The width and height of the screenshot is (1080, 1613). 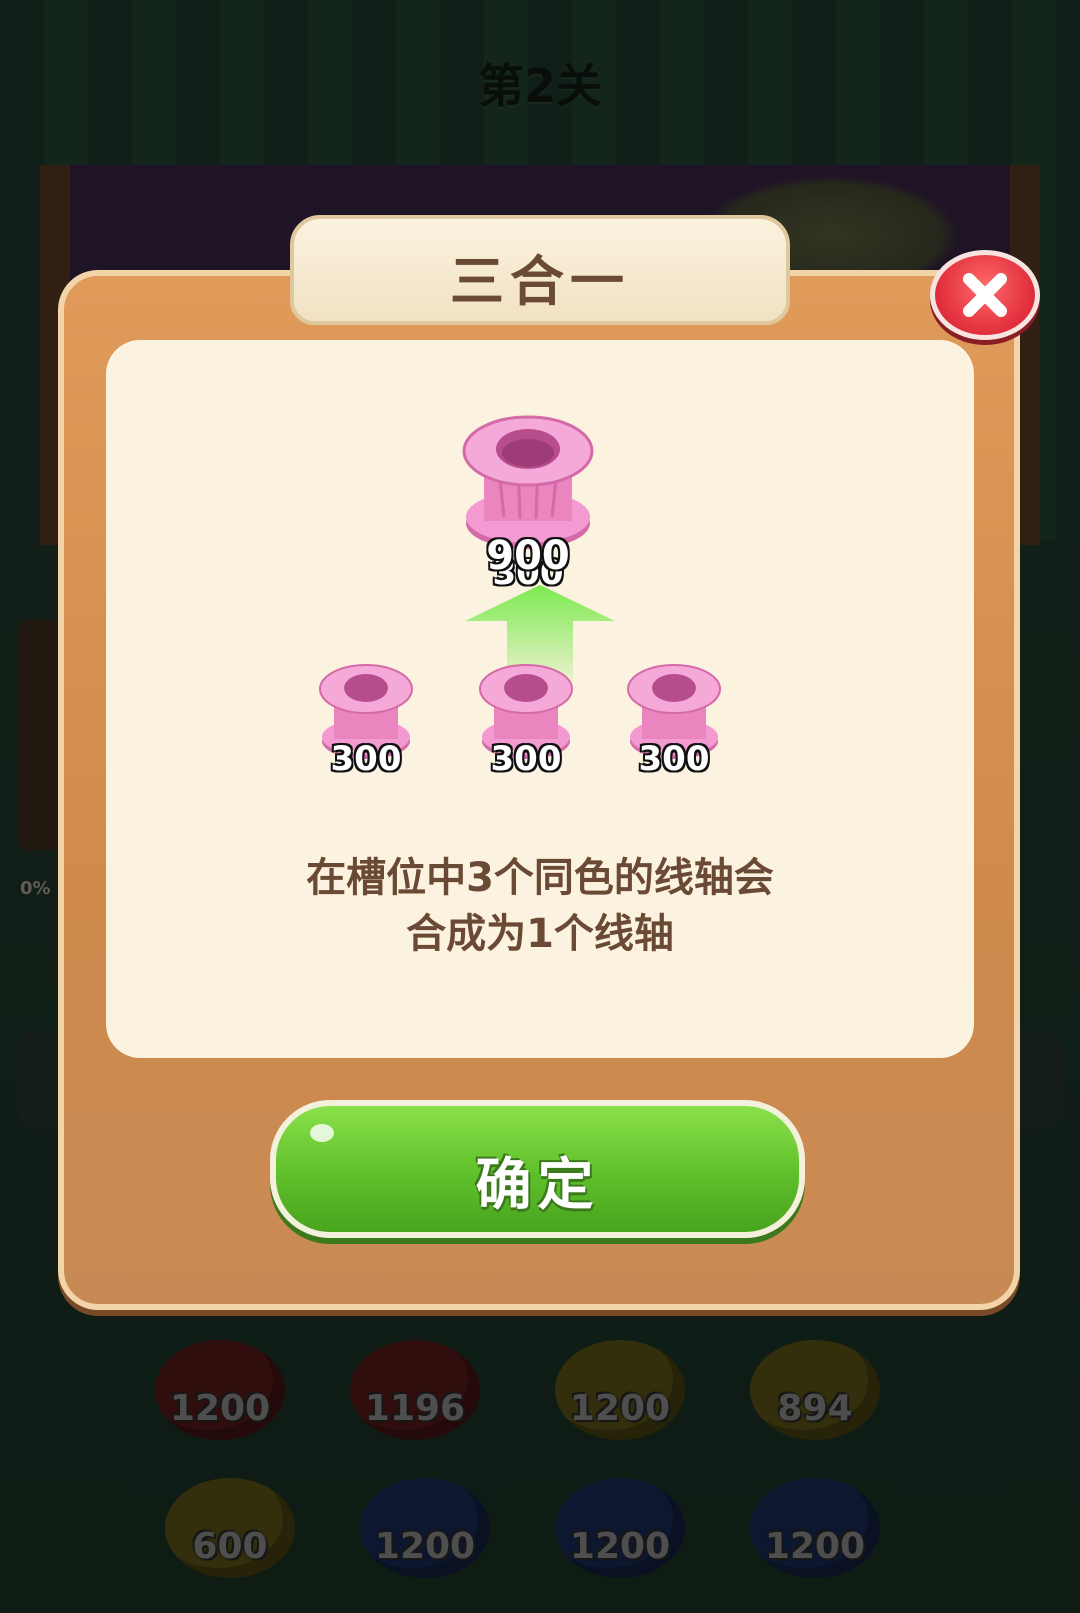 What do you see at coordinates (540, 906) in the screenshot?
I see `dialog-description: 在槽位中3个同色的线轴会 合成为1个线轴` at bounding box center [540, 906].